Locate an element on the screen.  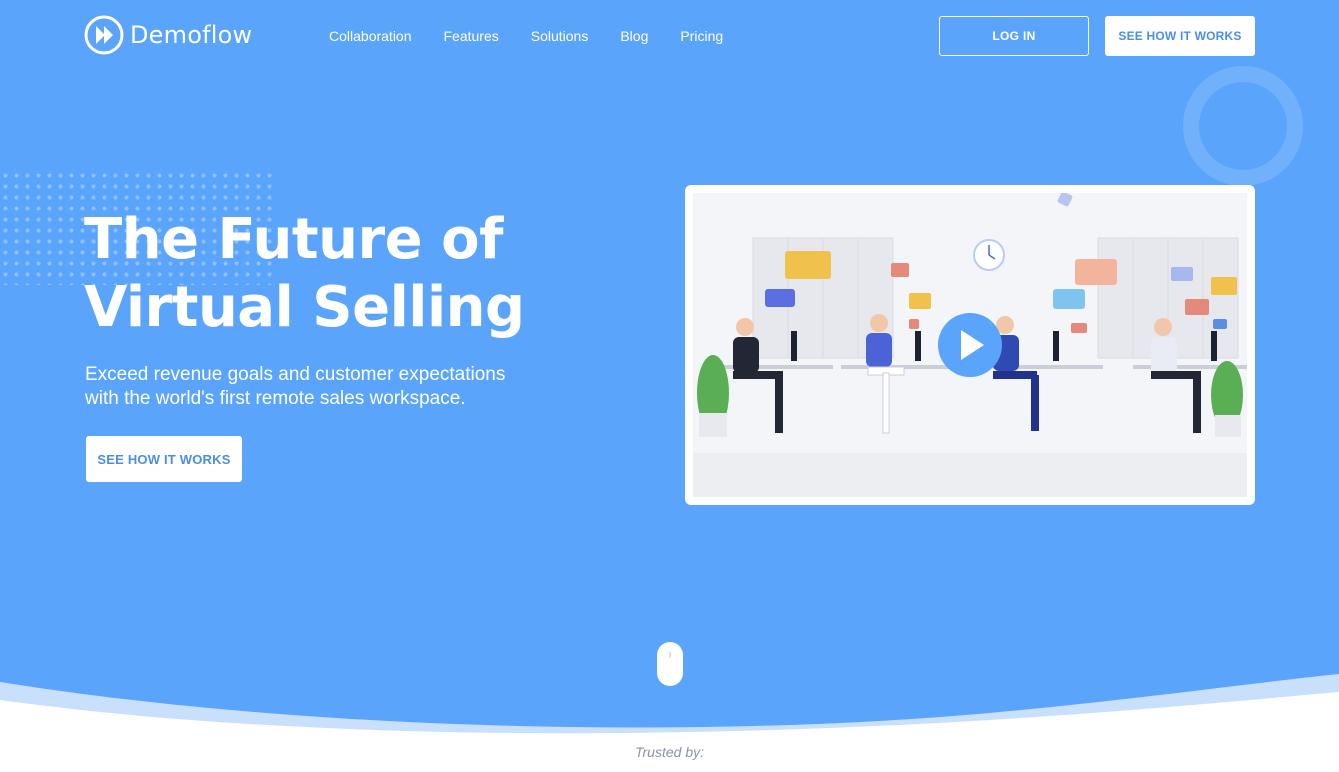
nav-item-features: Features is located at coordinates (471, 36).